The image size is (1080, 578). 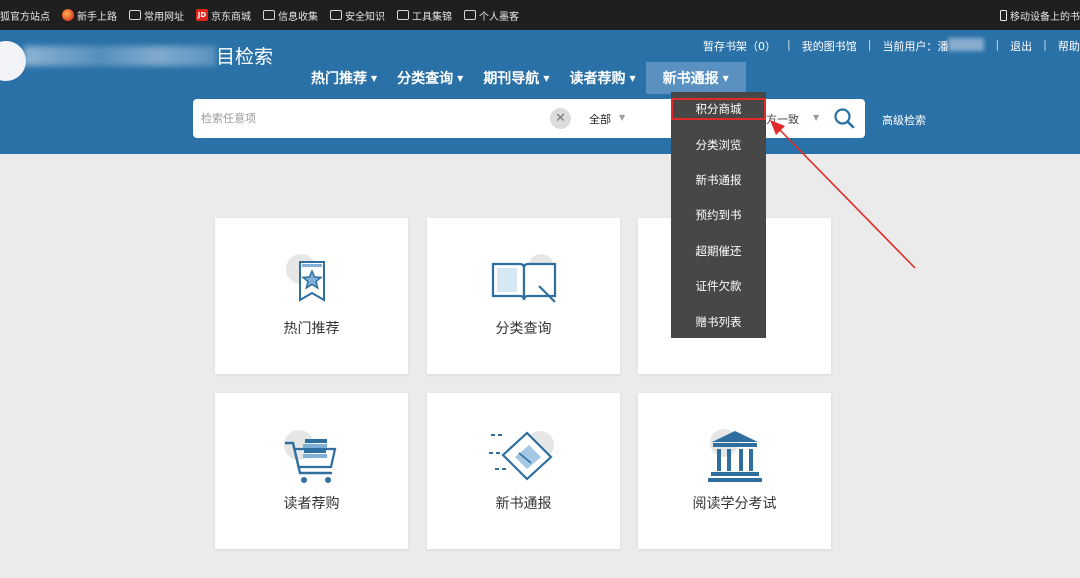 I want to click on card-new-books: 新书通报, so click(x=523, y=471).